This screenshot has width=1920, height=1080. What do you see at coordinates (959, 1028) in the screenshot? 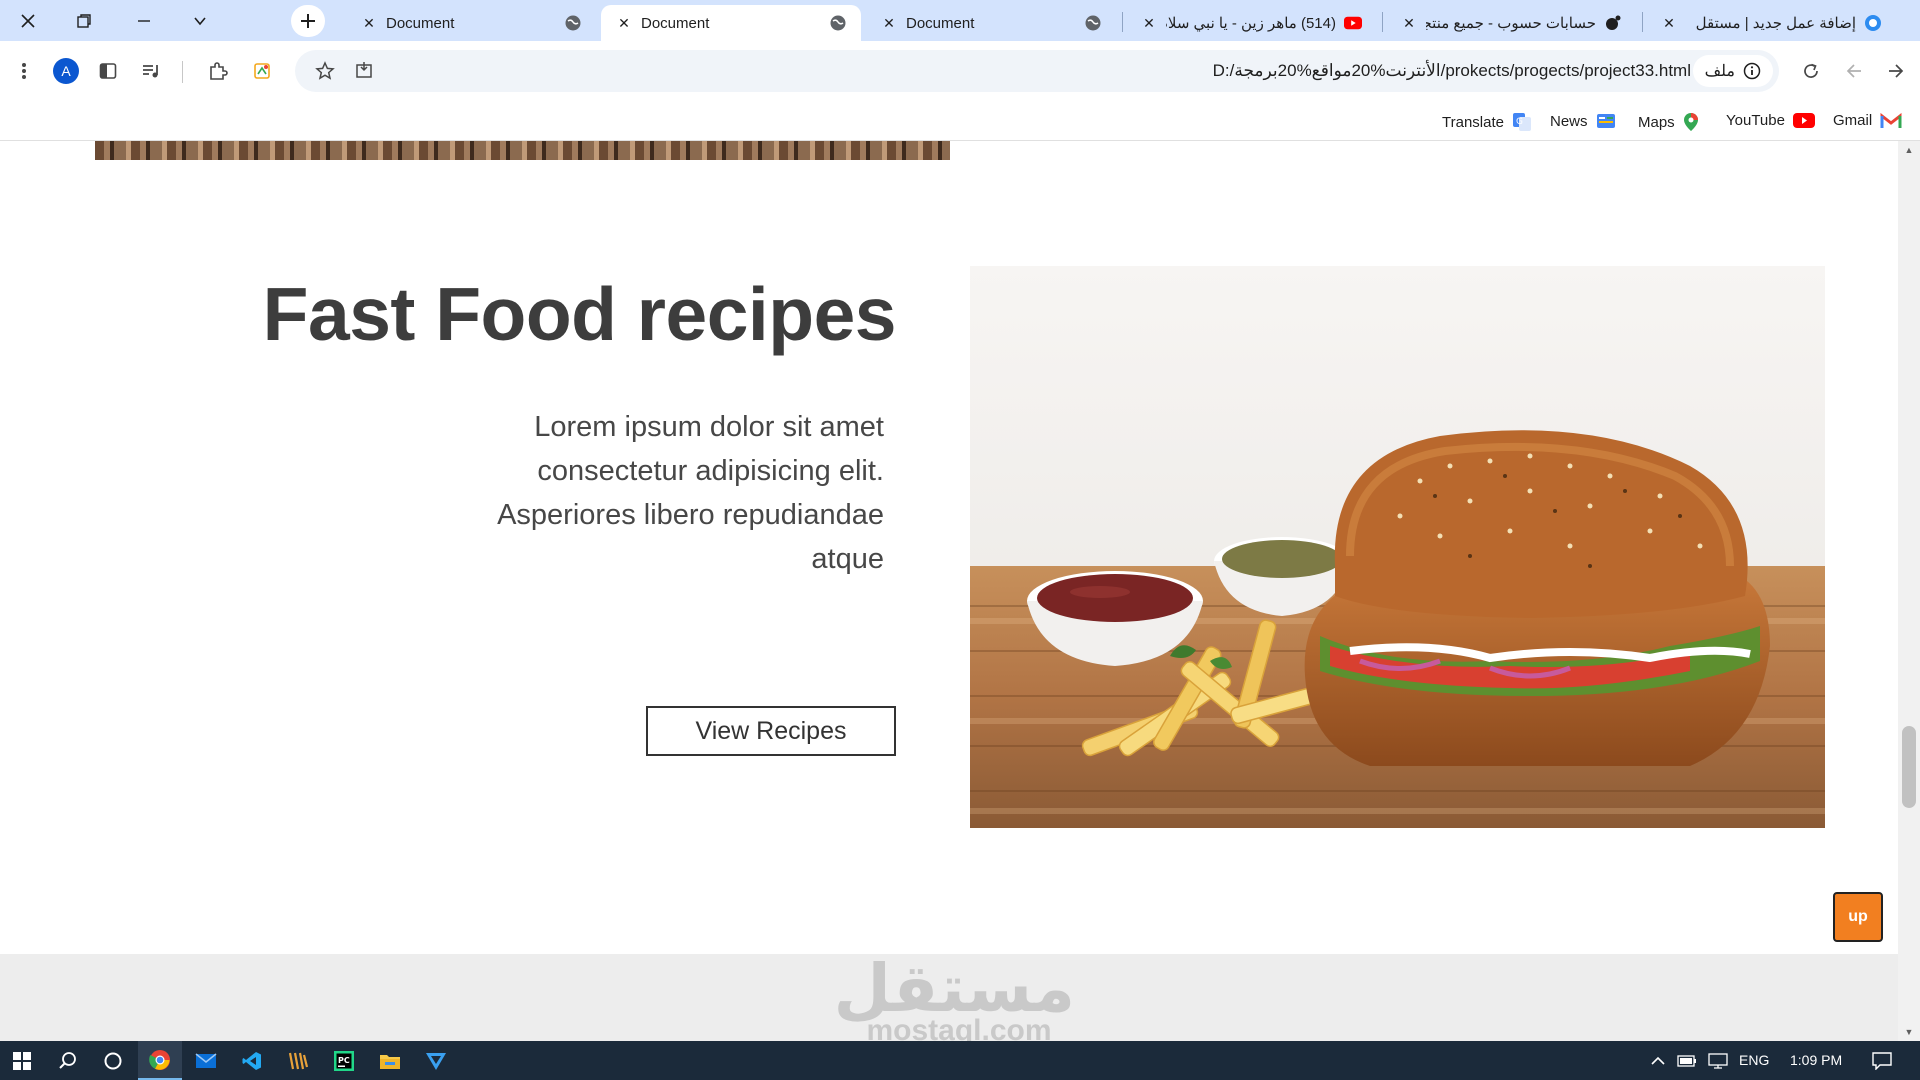
I see `watermark-latin: mostaql.com` at bounding box center [959, 1028].